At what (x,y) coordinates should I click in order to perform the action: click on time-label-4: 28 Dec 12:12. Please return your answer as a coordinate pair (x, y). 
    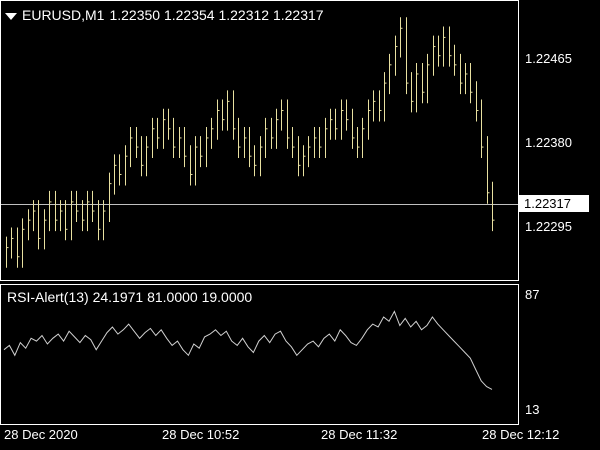
    Looking at the image, I should click on (521, 434).